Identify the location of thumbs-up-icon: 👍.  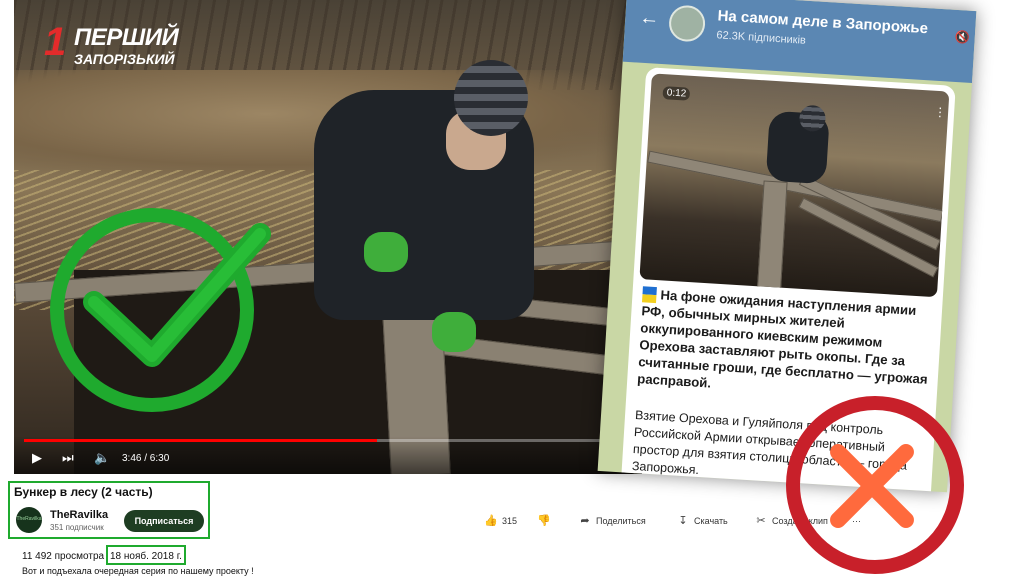
(491, 521).